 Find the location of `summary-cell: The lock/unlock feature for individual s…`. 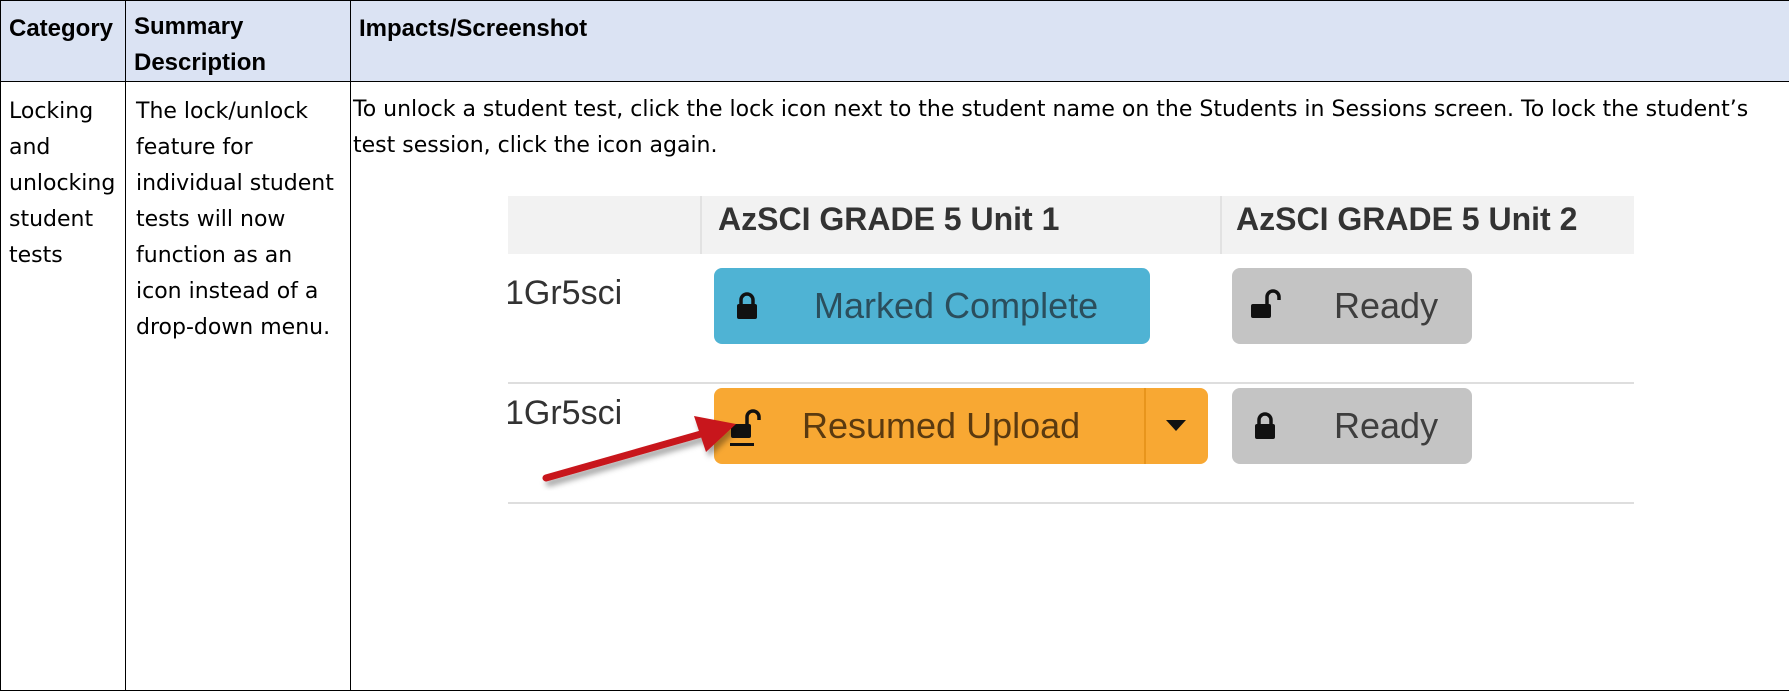

summary-cell: The lock/unlock feature for individual s… is located at coordinates (238, 386).